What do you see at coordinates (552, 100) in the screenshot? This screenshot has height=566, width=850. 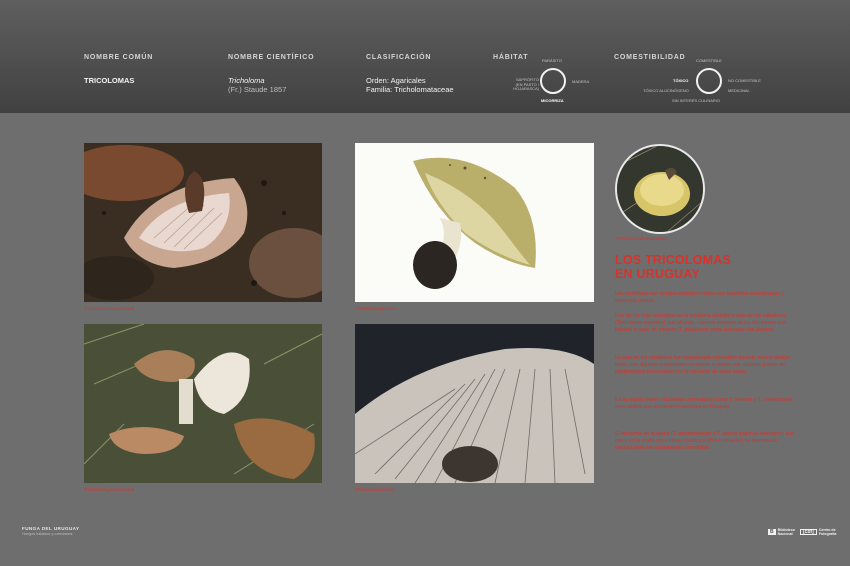 I see `habitat-bottom: MICORRIZA` at bounding box center [552, 100].